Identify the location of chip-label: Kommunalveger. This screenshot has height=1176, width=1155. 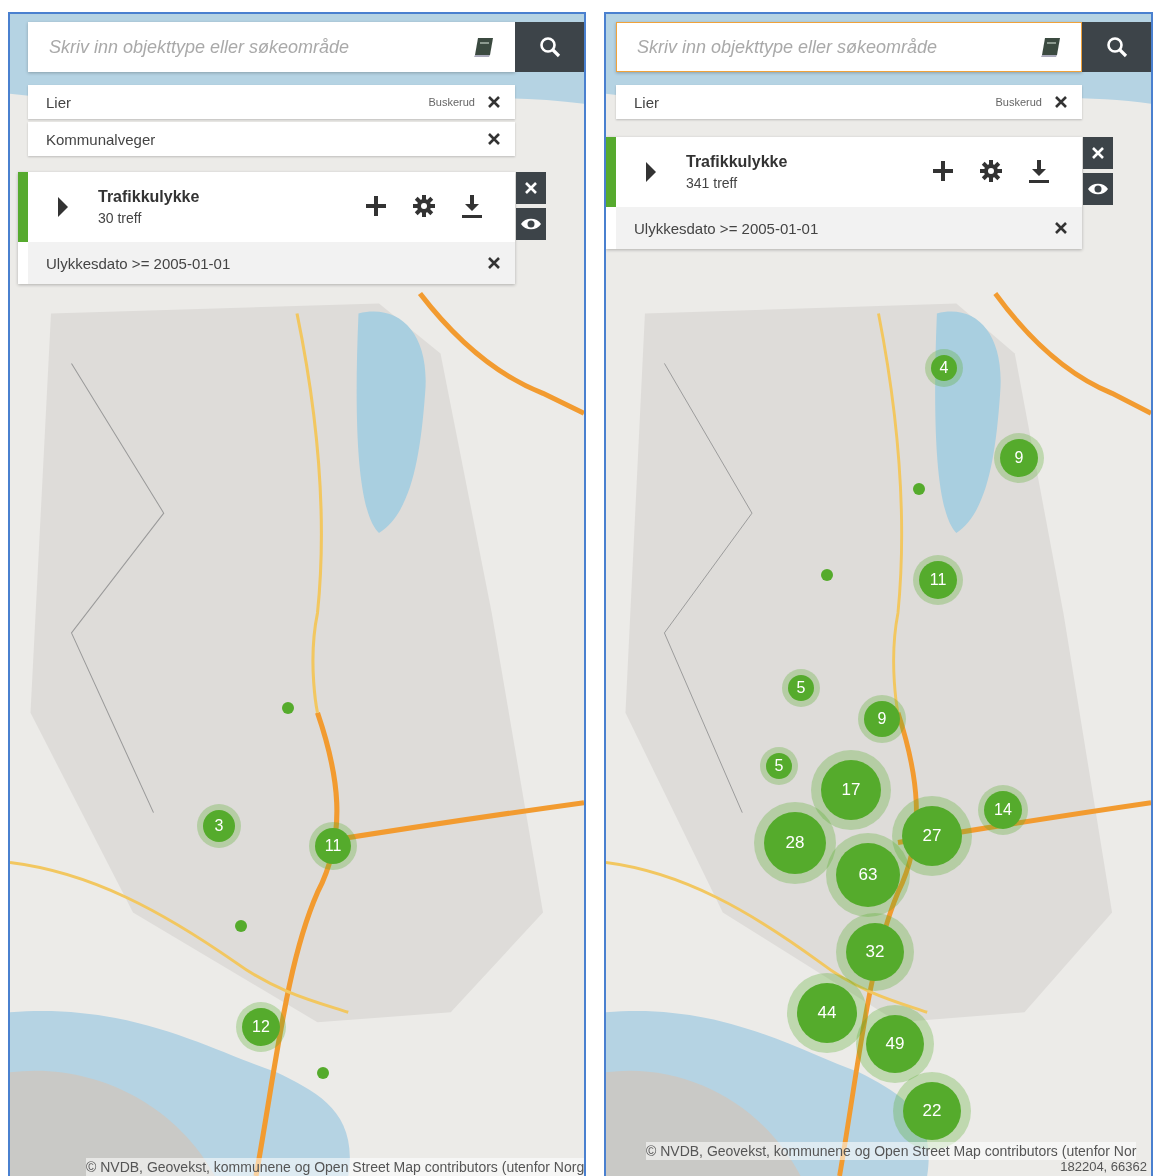
(101, 139).